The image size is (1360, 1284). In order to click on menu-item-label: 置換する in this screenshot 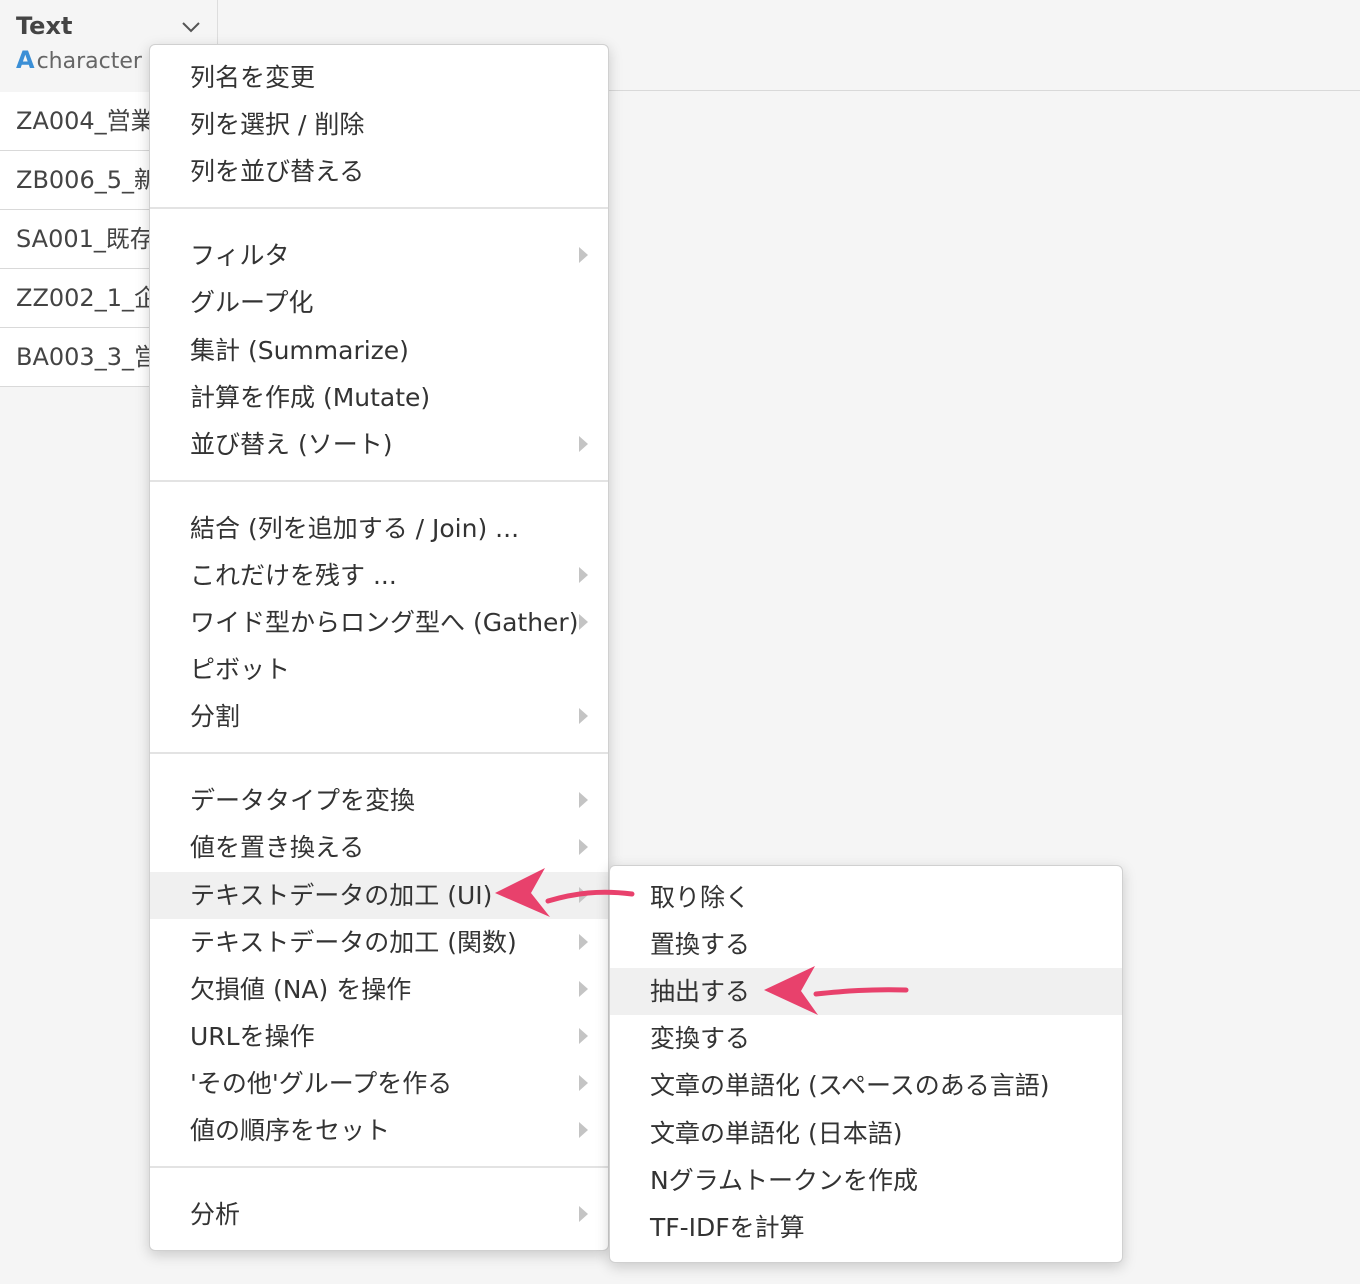, I will do `click(700, 944)`.